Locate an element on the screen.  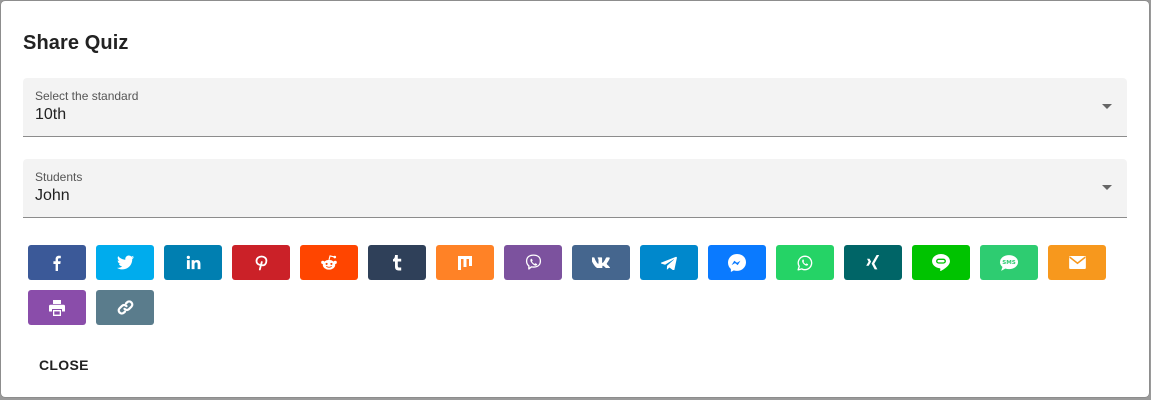
reddit-share-button is located at coordinates (329, 262).